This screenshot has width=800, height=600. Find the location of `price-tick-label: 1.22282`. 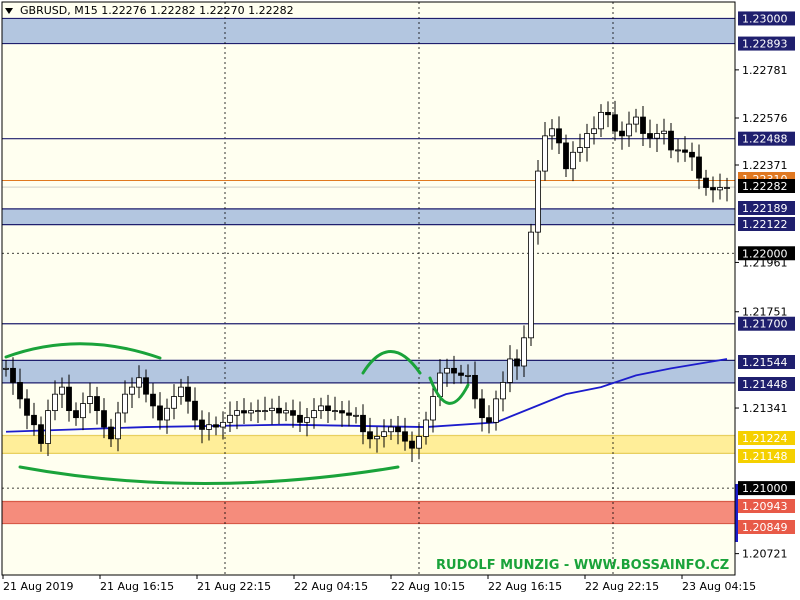

price-tick-label: 1.22282 is located at coordinates (765, 186).